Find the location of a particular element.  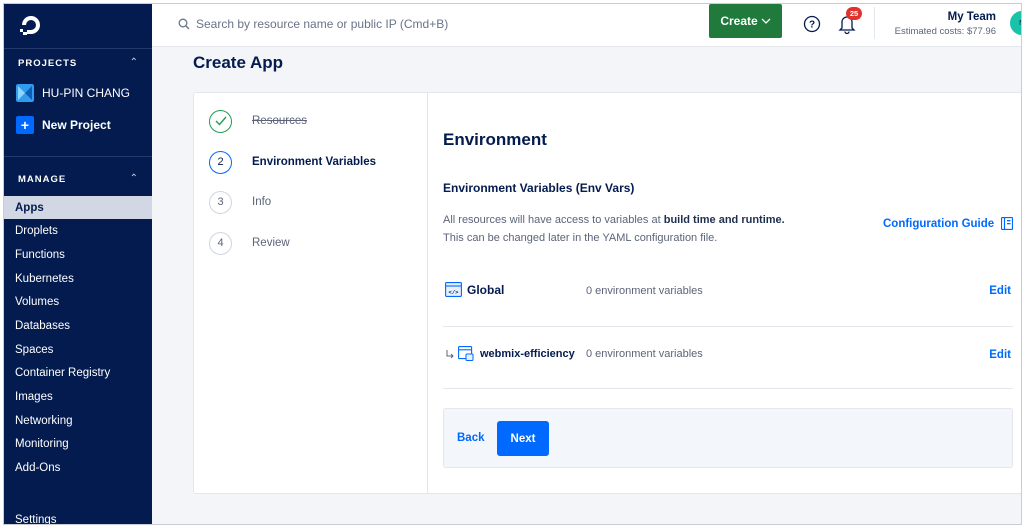

plus-icon: + is located at coordinates (25, 125).